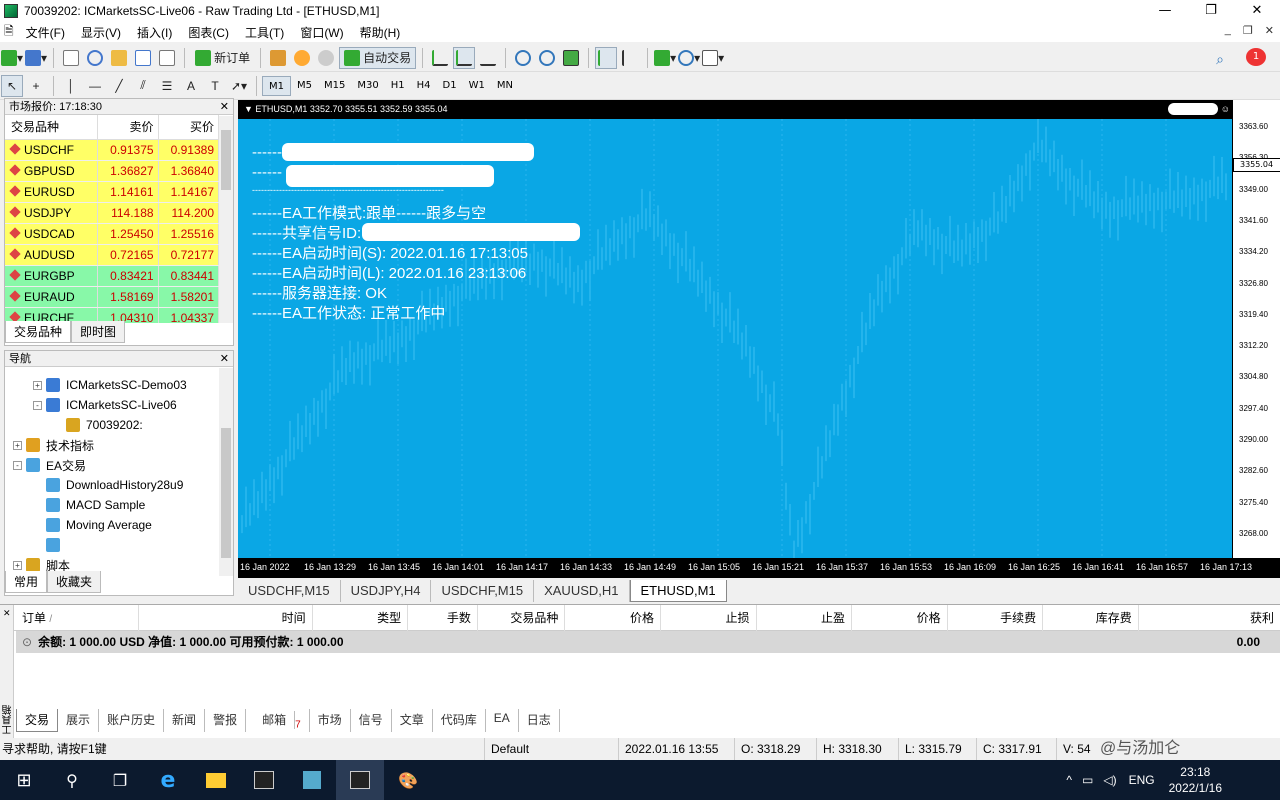 Image resolution: width=1280 pixels, height=800 pixels. What do you see at coordinates (440, 58) in the screenshot?
I see `bar-chart-button` at bounding box center [440, 58].